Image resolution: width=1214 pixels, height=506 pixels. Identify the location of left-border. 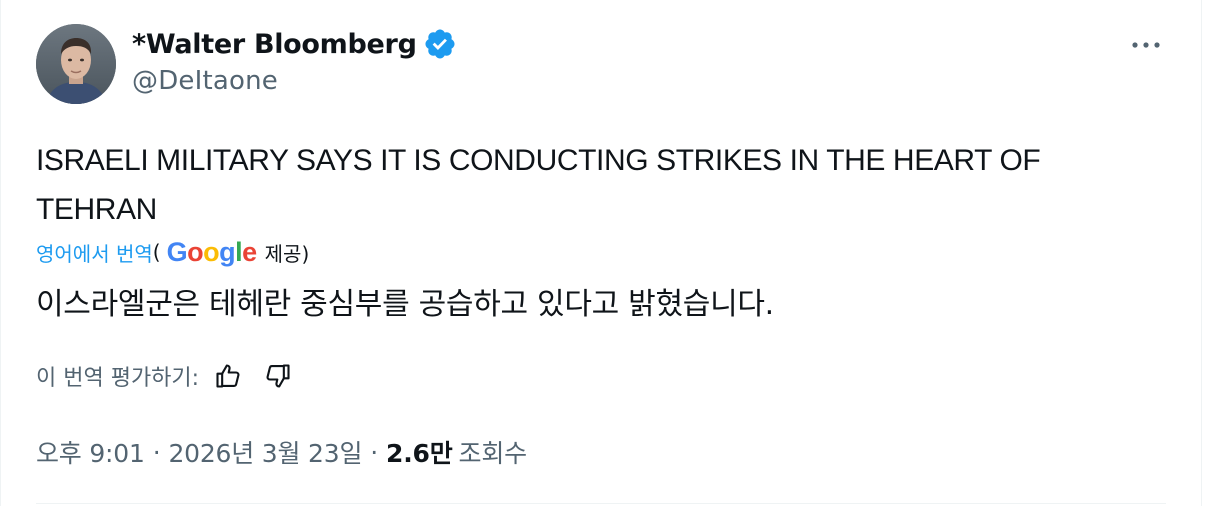
(0, 253).